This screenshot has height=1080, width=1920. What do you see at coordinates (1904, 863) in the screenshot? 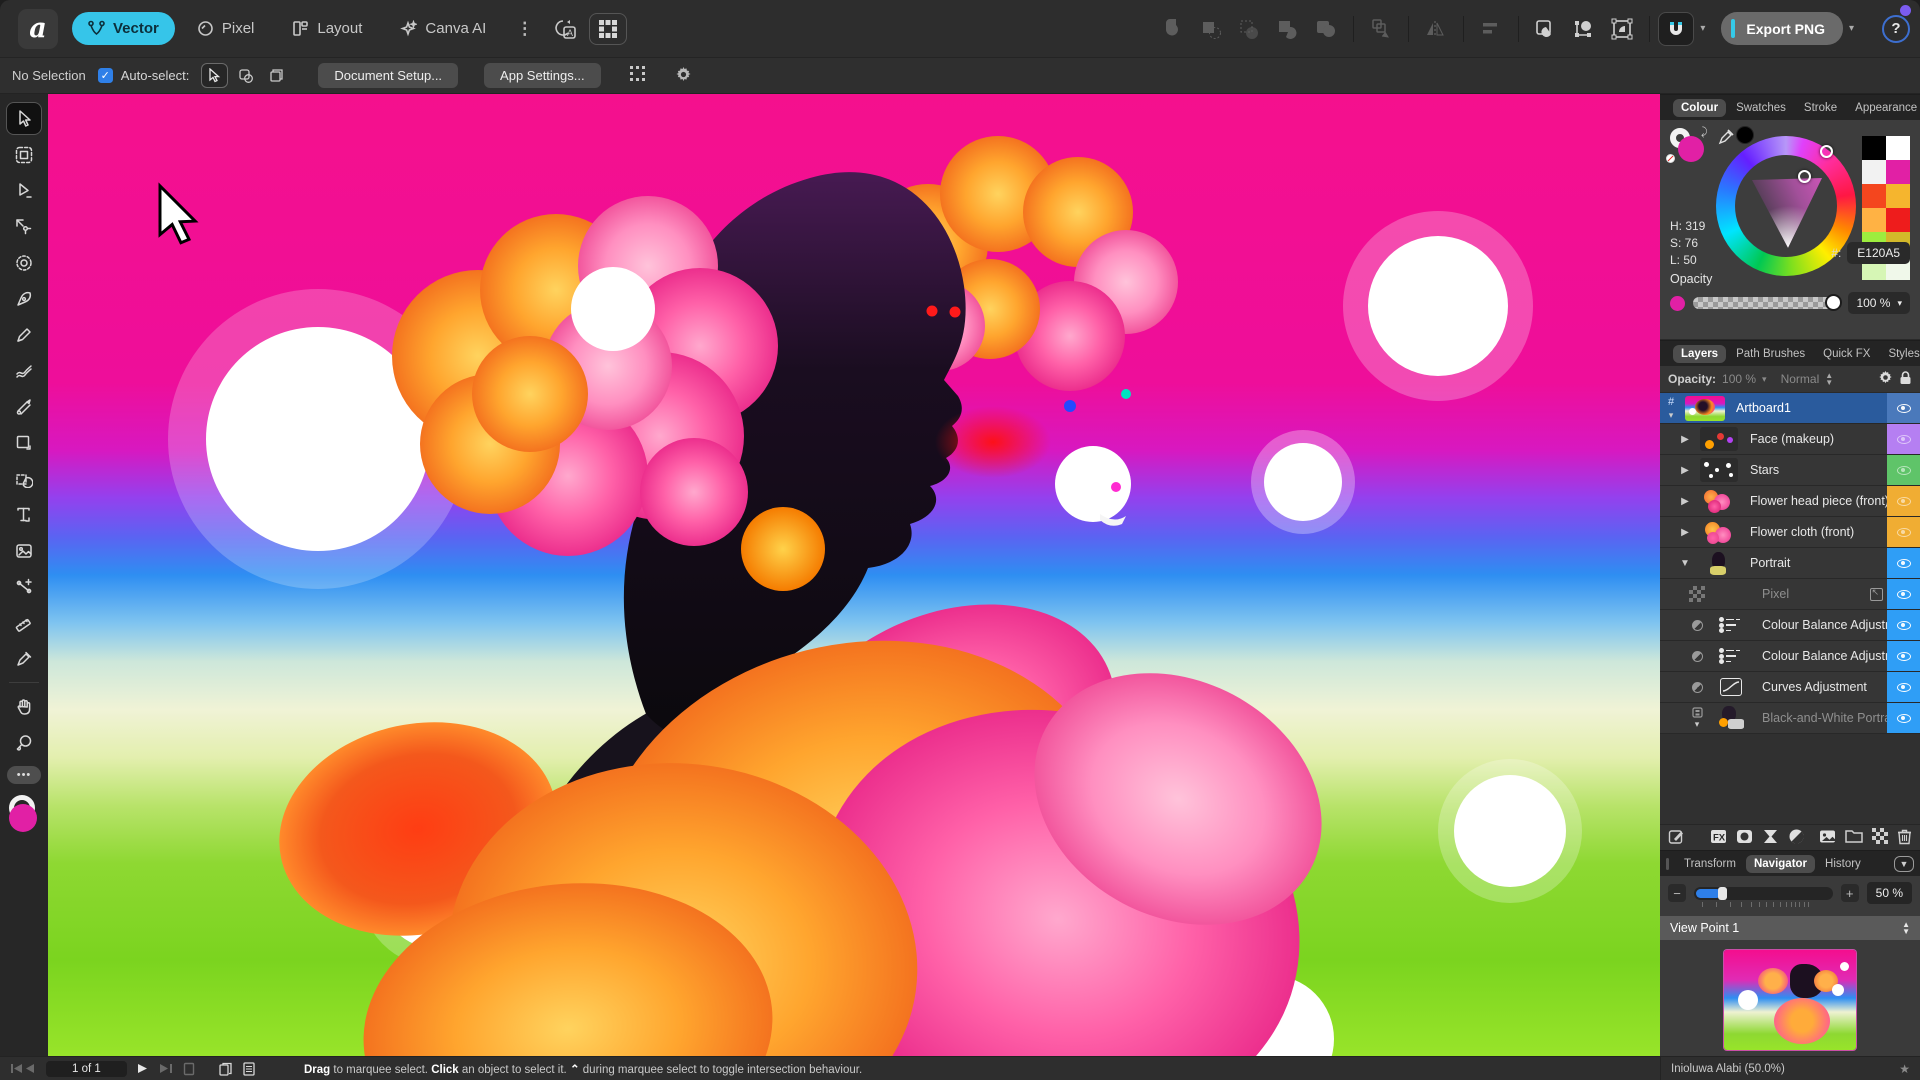
I see `panel-collapse-chevron: ▼` at bounding box center [1904, 863].